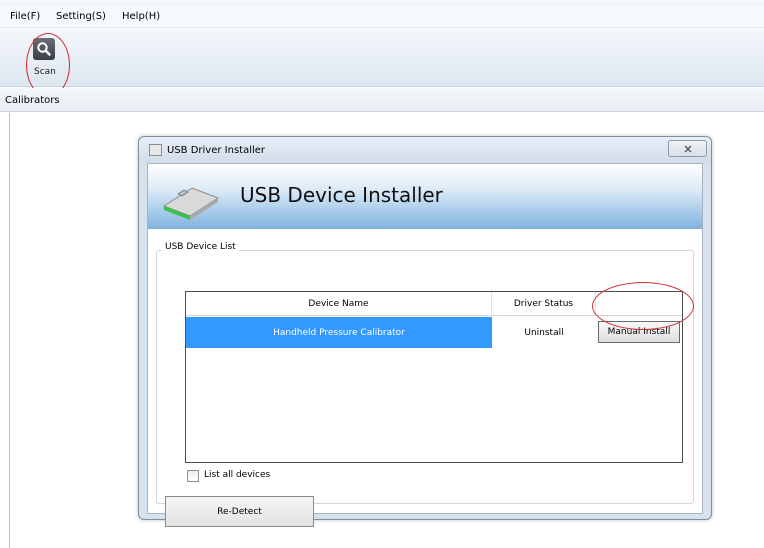 The width and height of the screenshot is (764, 548). Describe the element at coordinates (544, 332) in the screenshot. I see `driver-status-cell: Uninstall` at that location.